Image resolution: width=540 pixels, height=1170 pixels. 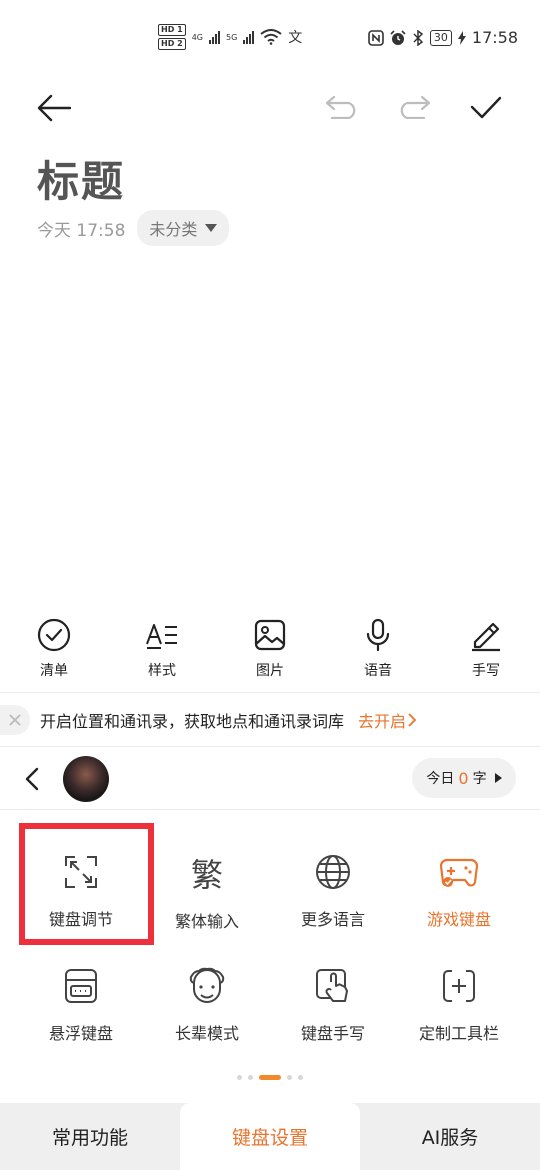 What do you see at coordinates (376, 37) in the screenshot?
I see `nfc-icon` at bounding box center [376, 37].